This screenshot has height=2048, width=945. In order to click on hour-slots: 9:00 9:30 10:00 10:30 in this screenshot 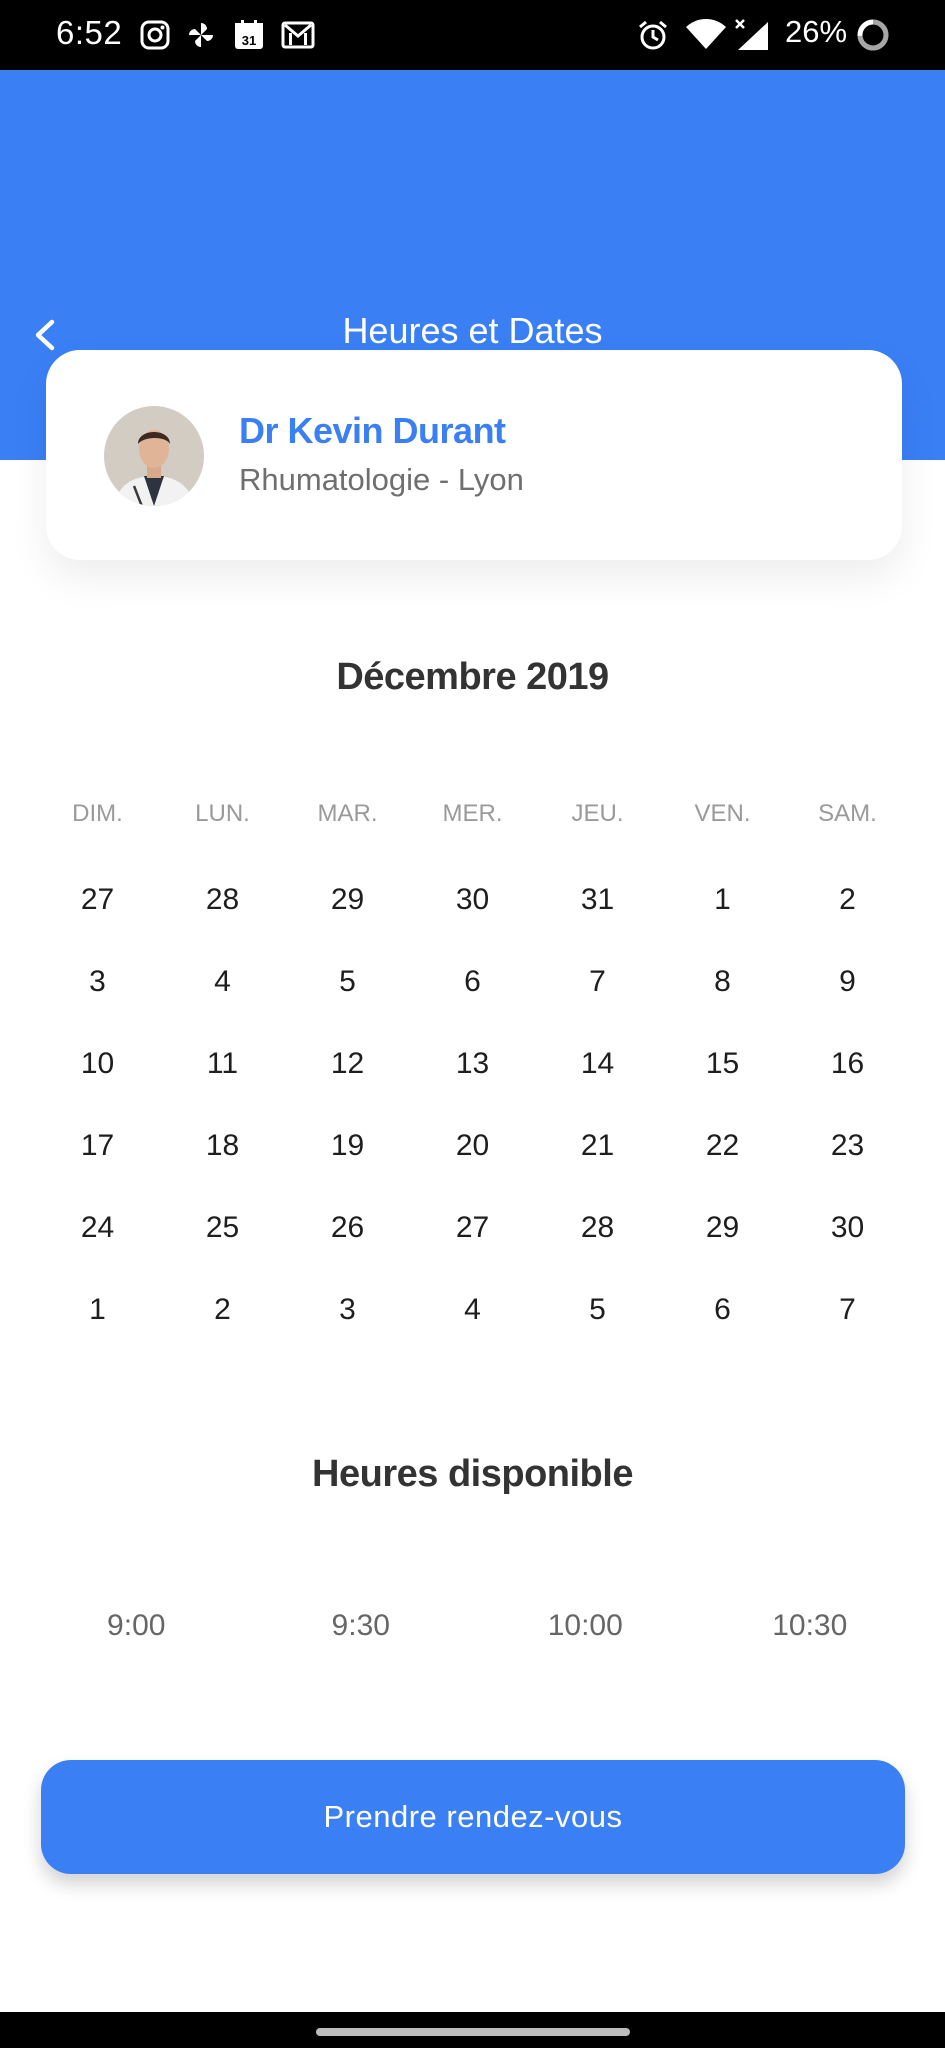, I will do `click(473, 1626)`.